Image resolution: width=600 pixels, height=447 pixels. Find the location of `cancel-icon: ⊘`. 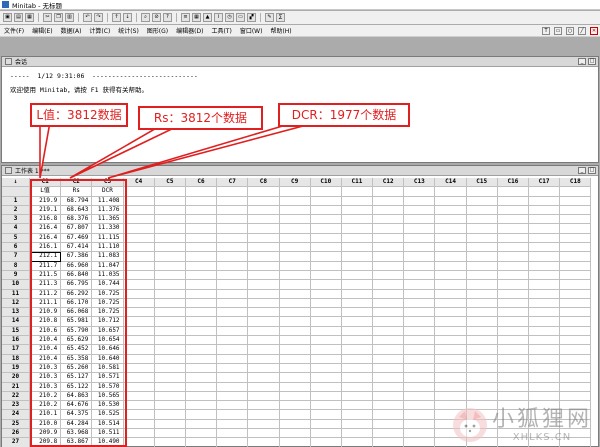

cancel-icon: ⊘ is located at coordinates (156, 17).